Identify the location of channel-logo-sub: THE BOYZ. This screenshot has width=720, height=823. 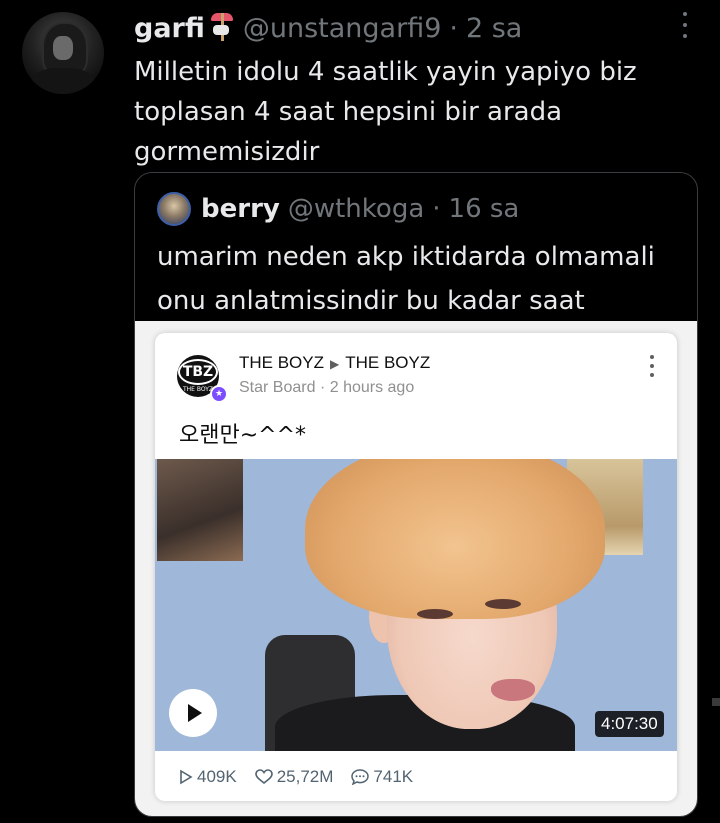
(198, 389).